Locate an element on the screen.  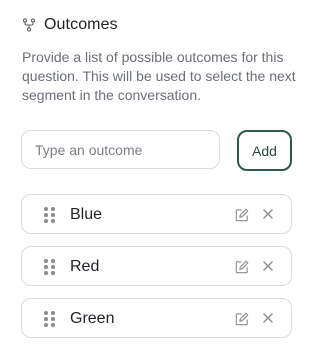
outcome-label: Blue is located at coordinates (86, 214).